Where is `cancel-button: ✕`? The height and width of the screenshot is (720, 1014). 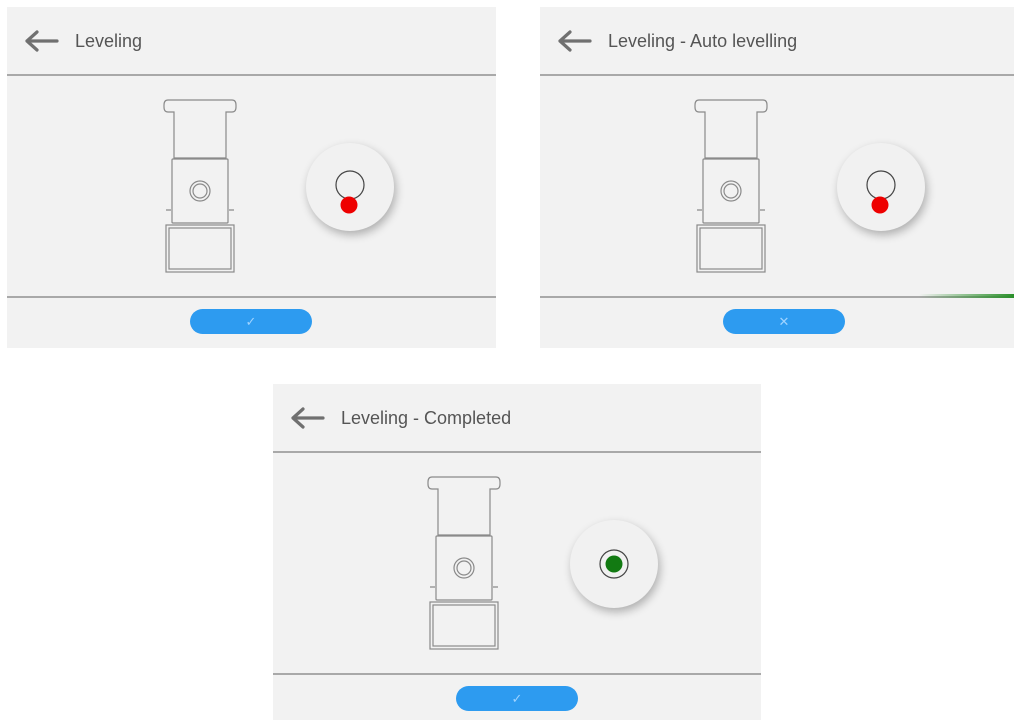 cancel-button: ✕ is located at coordinates (784, 321).